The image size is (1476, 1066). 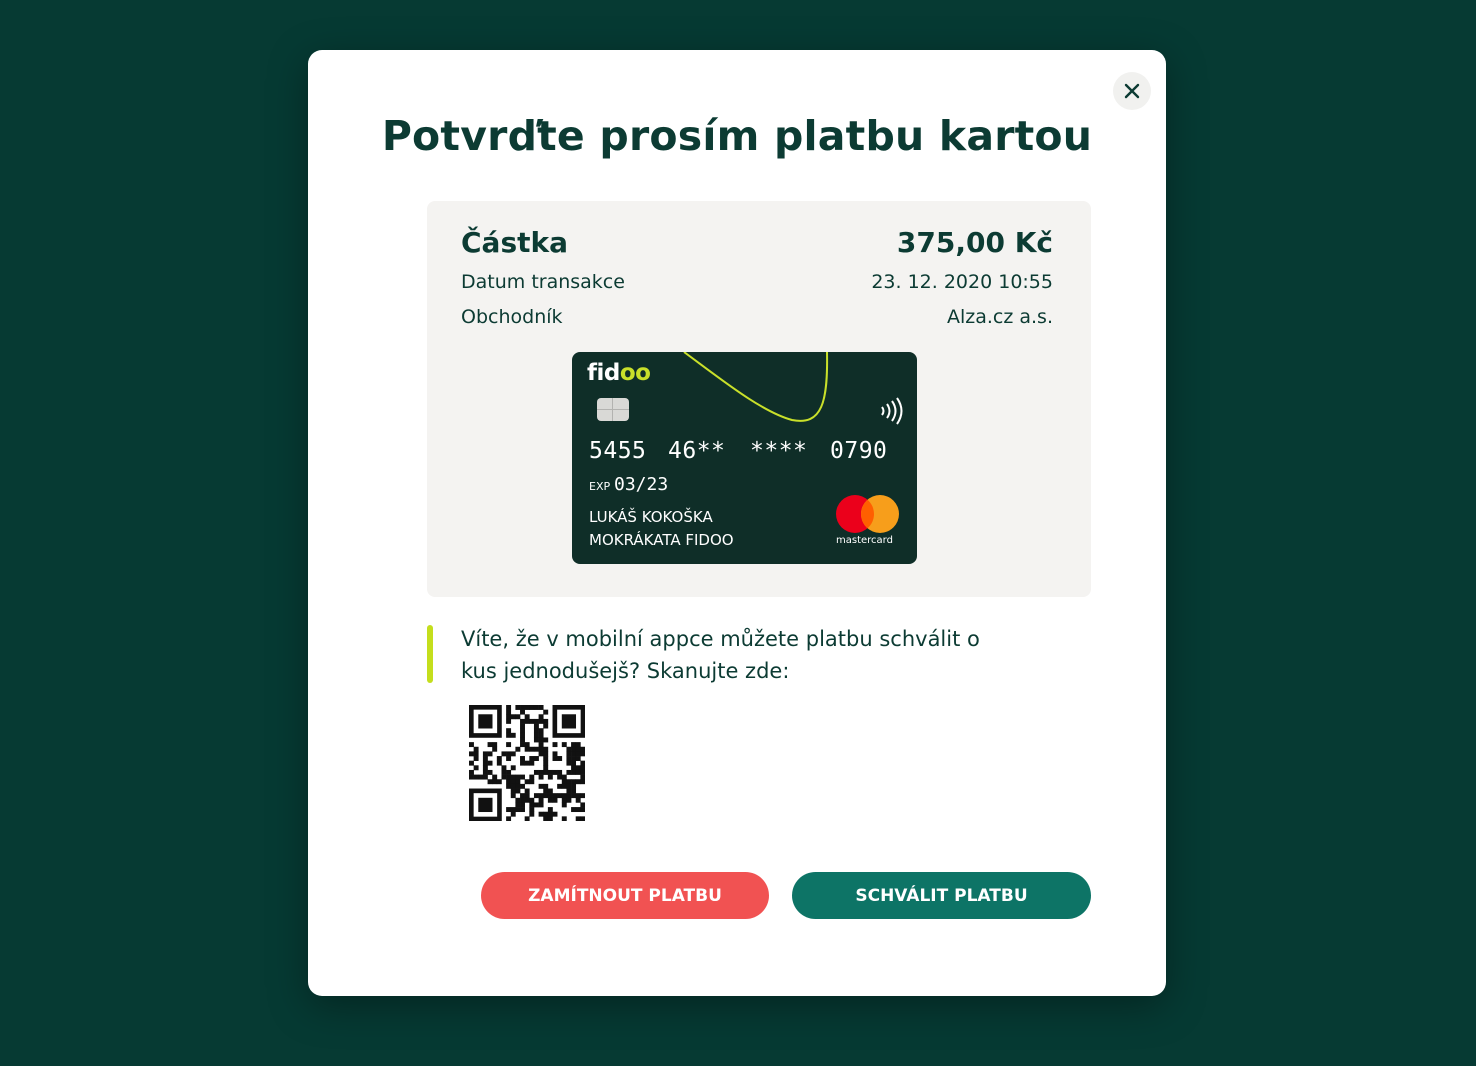 I want to click on chip-icon, so click(x=613, y=409).